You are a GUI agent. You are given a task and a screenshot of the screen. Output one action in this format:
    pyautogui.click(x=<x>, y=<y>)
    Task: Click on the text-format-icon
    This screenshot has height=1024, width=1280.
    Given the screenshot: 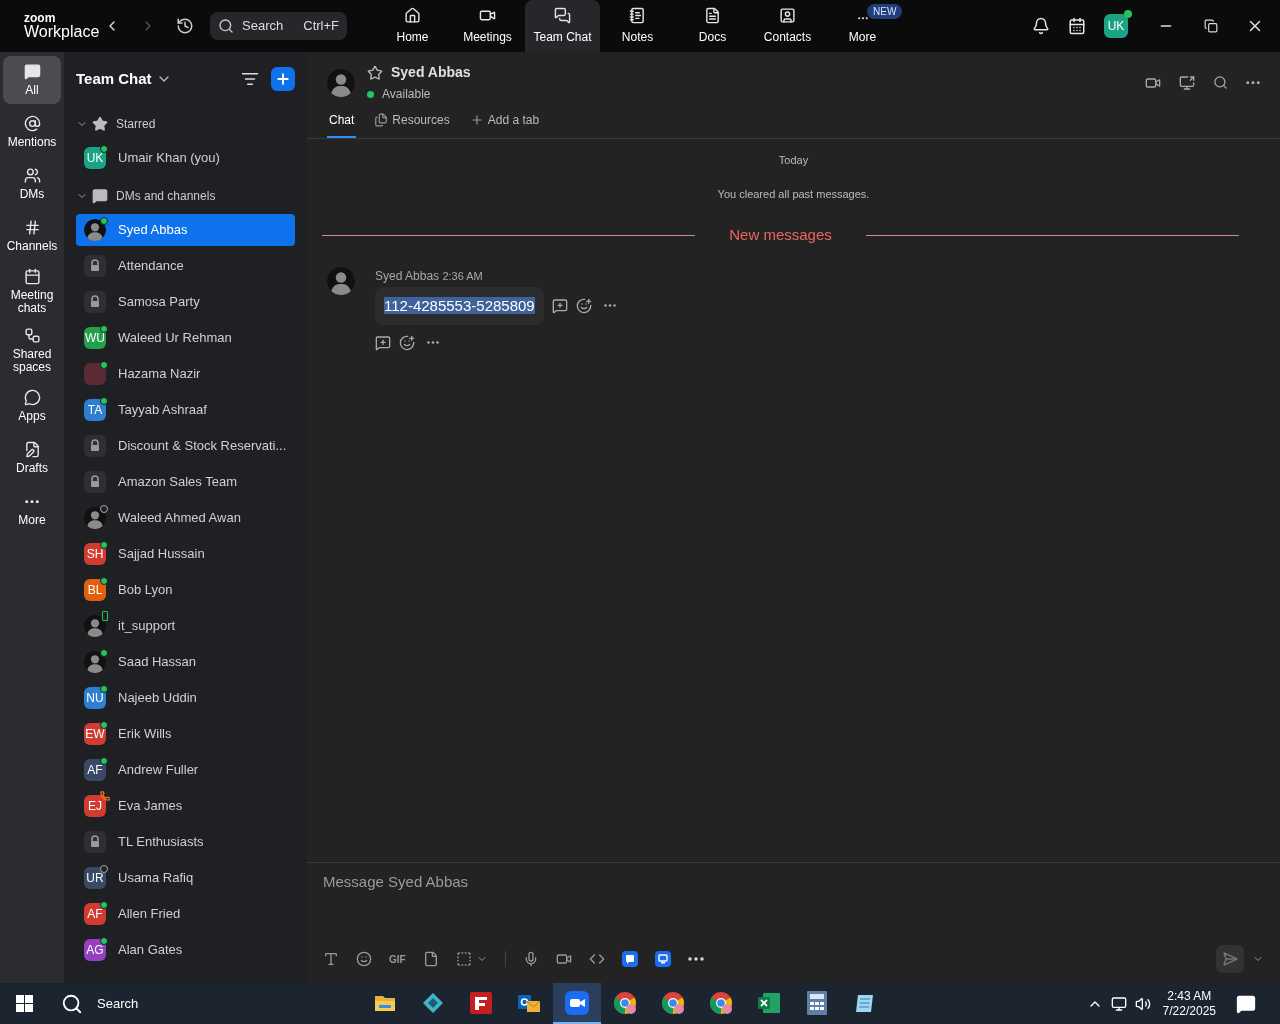 What is the action you would take?
    pyautogui.click(x=331, y=959)
    